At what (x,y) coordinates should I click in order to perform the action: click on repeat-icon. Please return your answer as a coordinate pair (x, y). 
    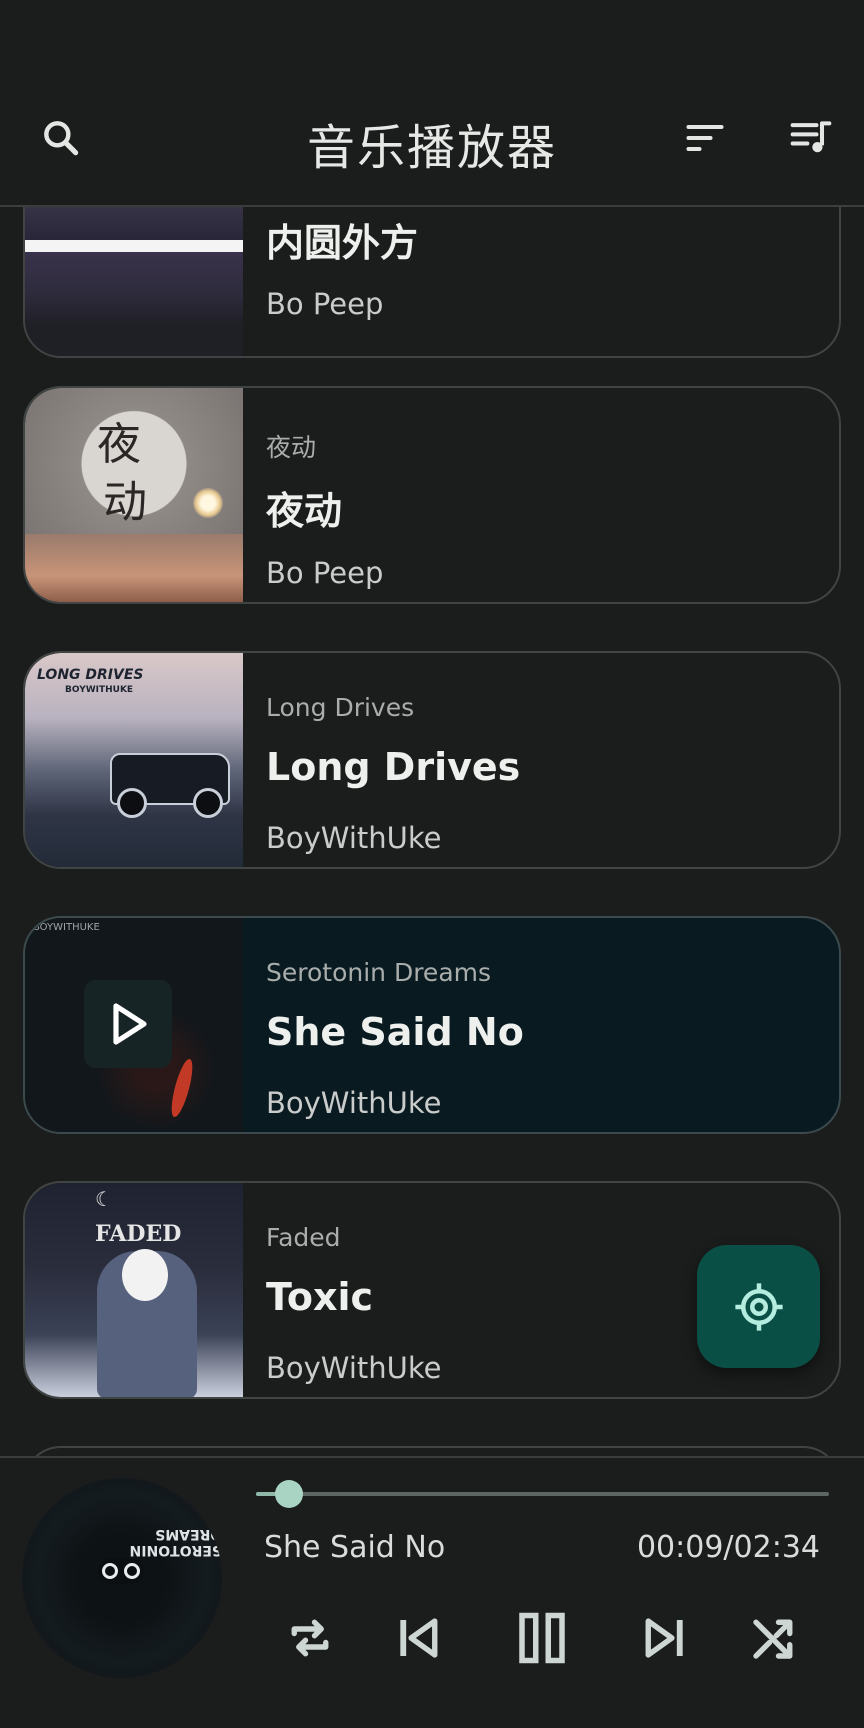
    Looking at the image, I should click on (310, 1638).